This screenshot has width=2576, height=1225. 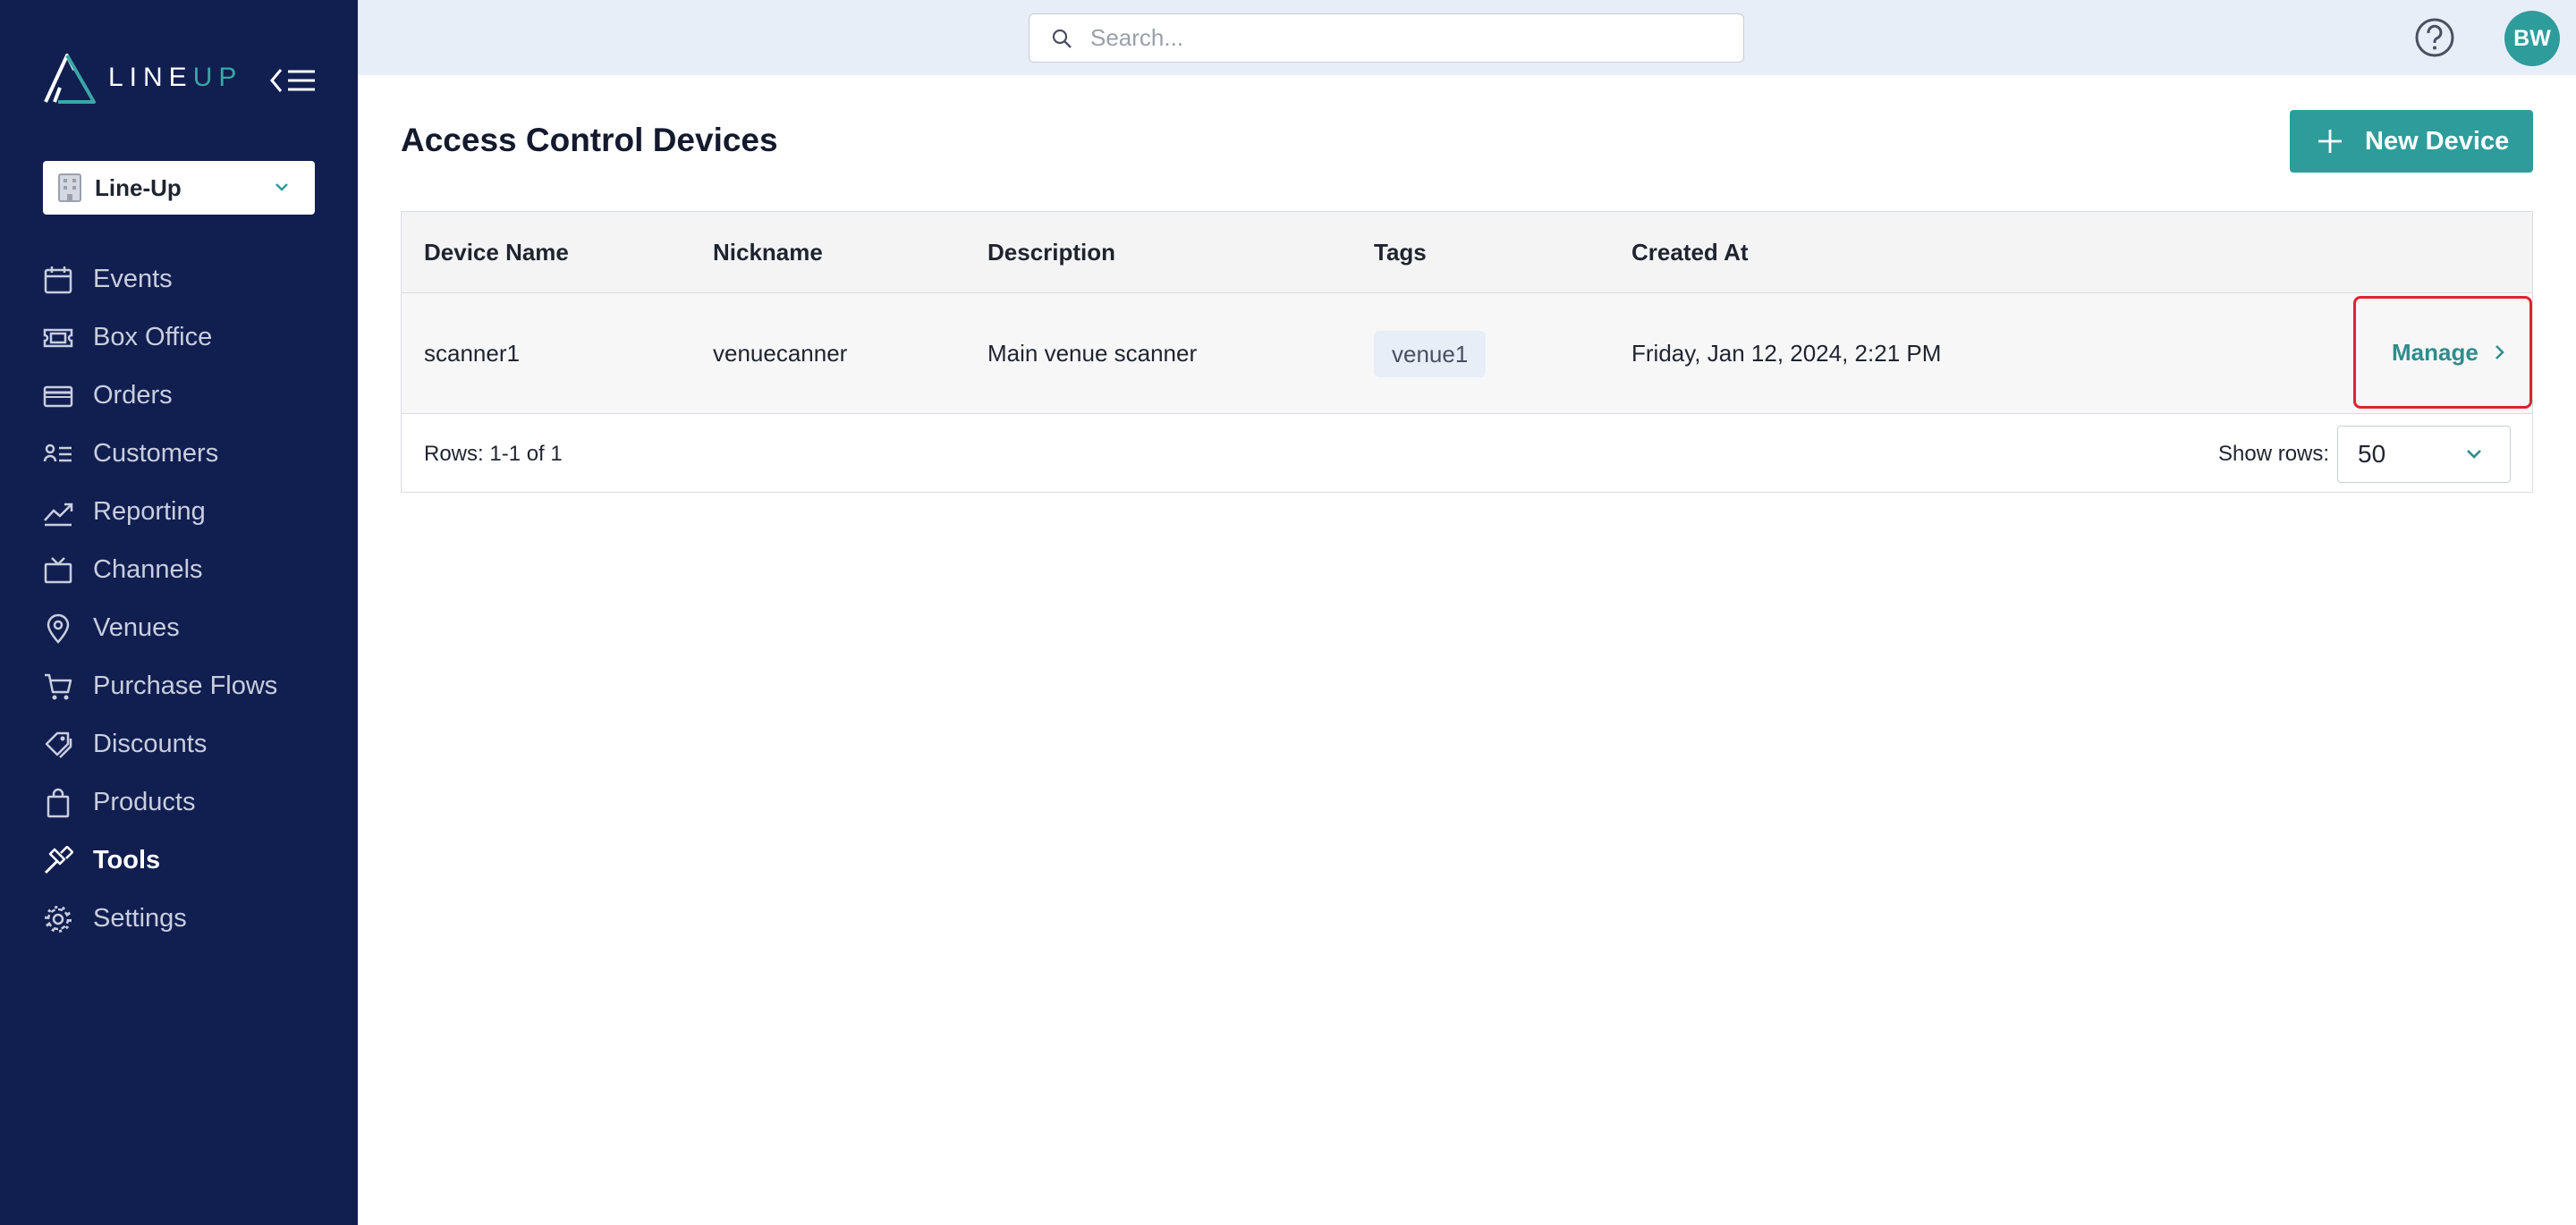 I want to click on tv-icon, so click(x=58, y=570).